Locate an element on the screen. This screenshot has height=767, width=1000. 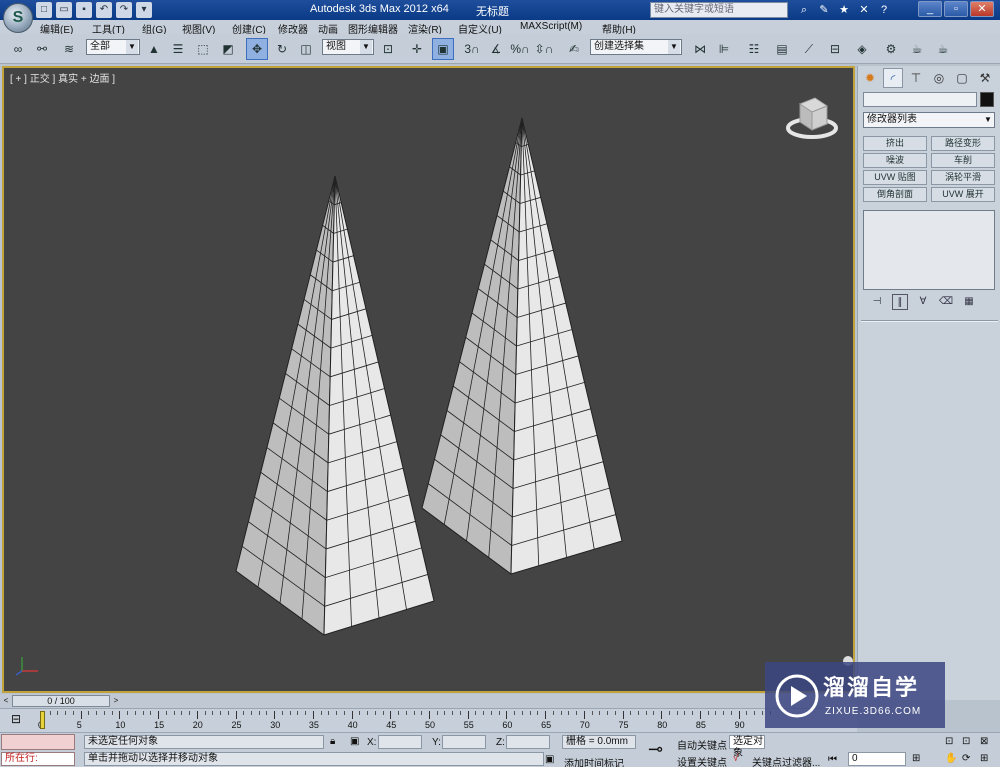
menu-maxscript: MAXScript(M) is located at coordinates (551, 26).